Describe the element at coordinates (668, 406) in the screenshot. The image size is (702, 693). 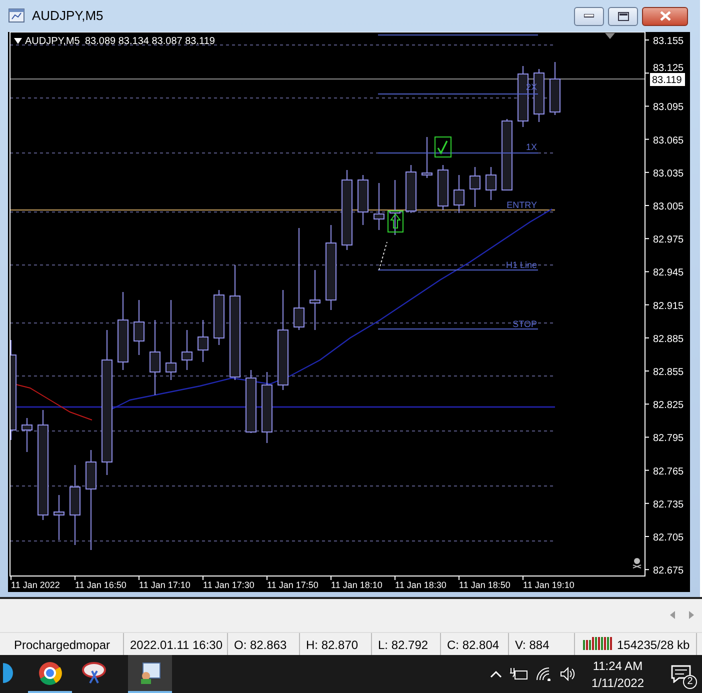
I see `price-label: 82.825` at that location.